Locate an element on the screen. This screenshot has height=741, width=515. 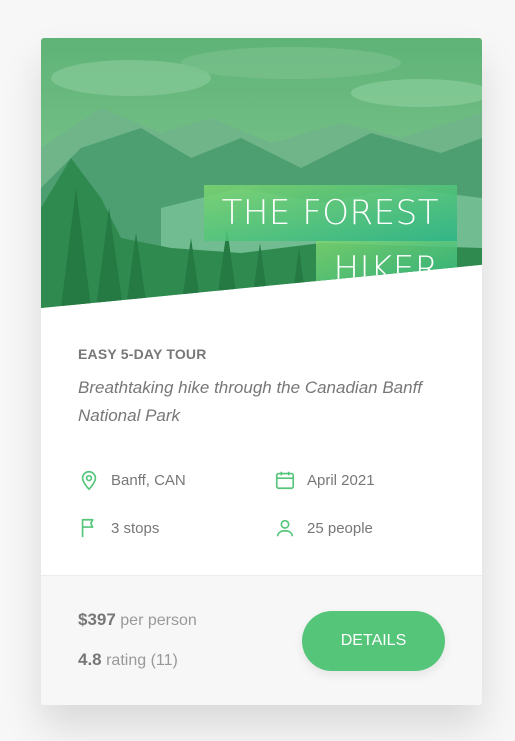
tour-title-line2: Hiker is located at coordinates (386, 269).